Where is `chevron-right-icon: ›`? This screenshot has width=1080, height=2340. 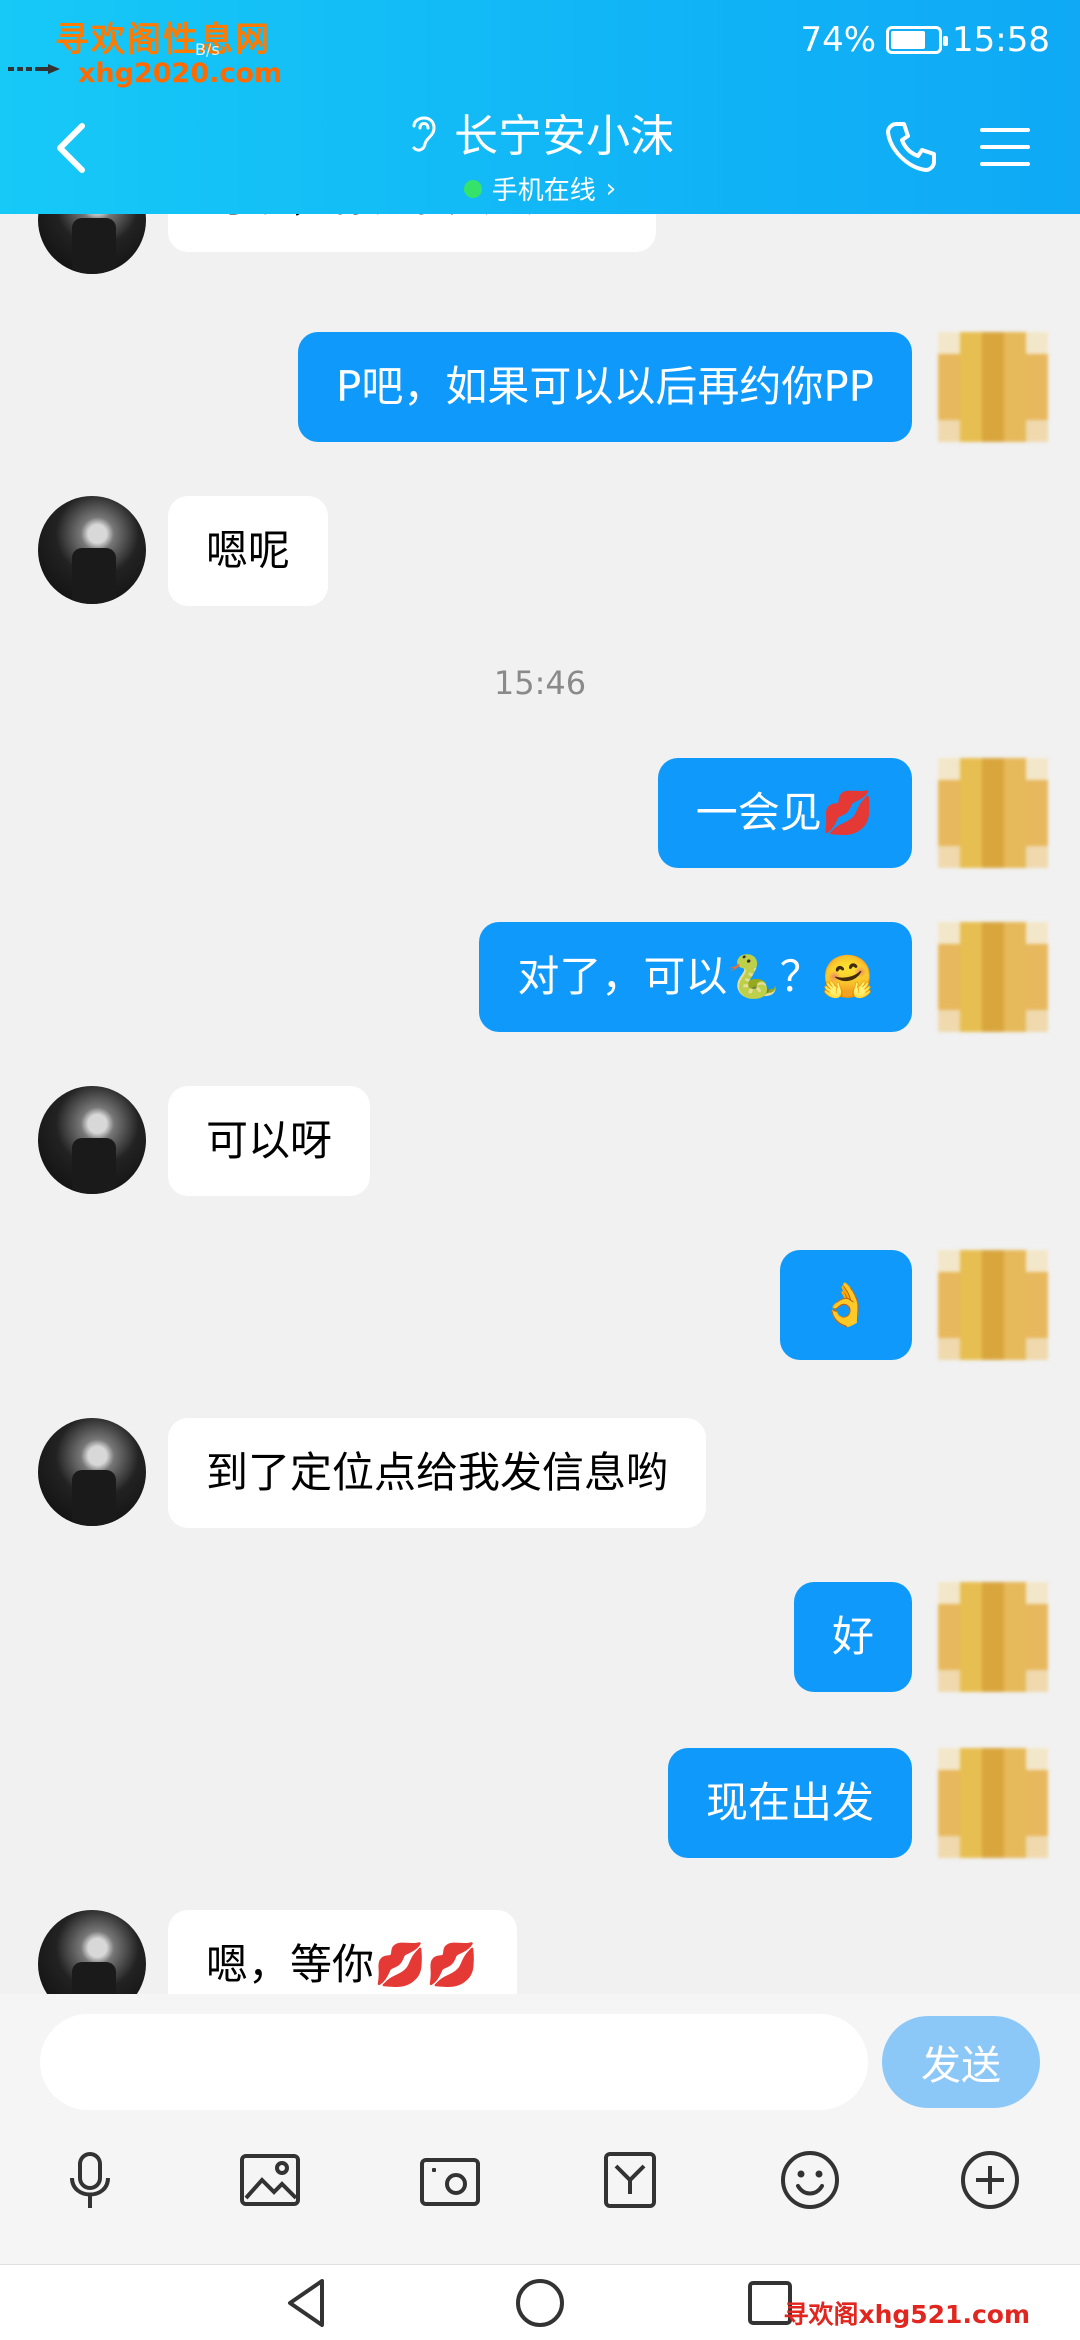
chevron-right-icon: › is located at coordinates (611, 188).